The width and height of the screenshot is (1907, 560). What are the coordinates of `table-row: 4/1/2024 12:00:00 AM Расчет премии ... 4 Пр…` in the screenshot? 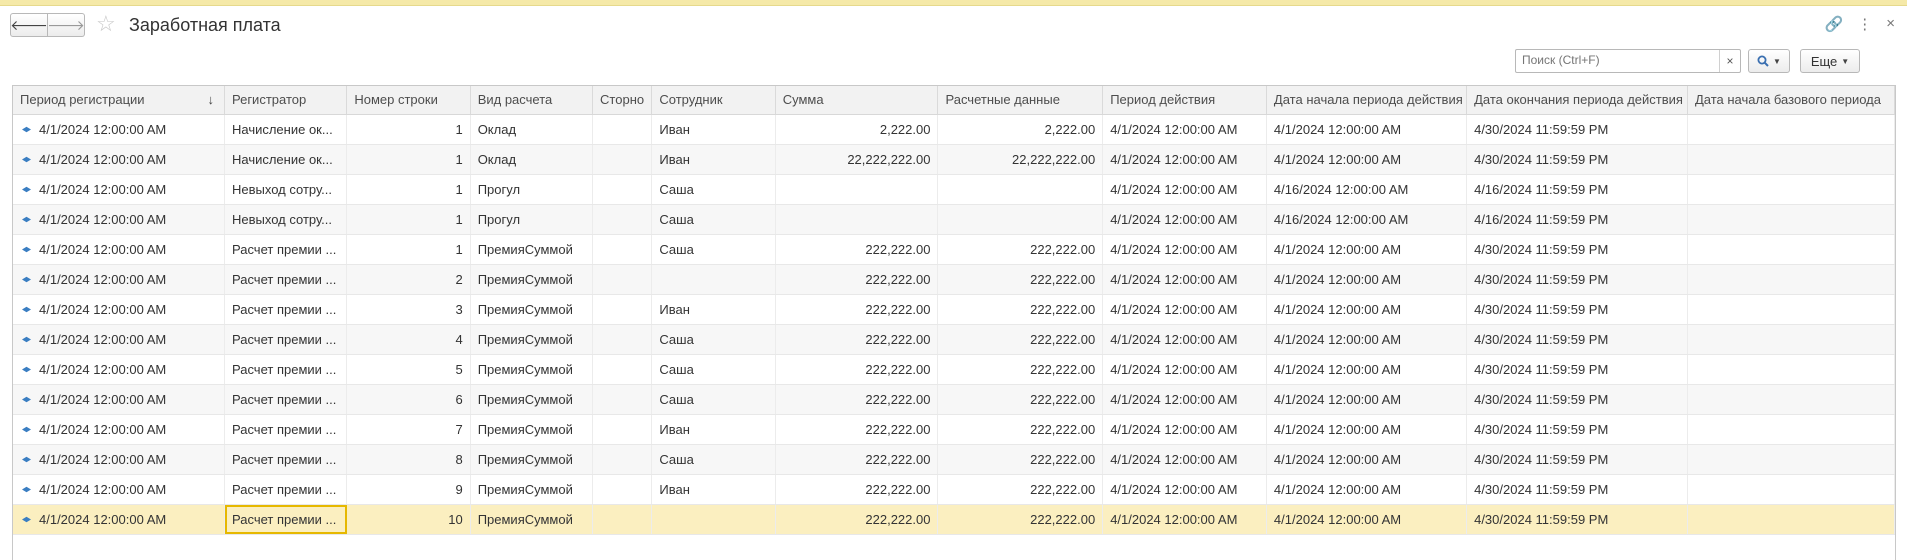 It's located at (954, 340).